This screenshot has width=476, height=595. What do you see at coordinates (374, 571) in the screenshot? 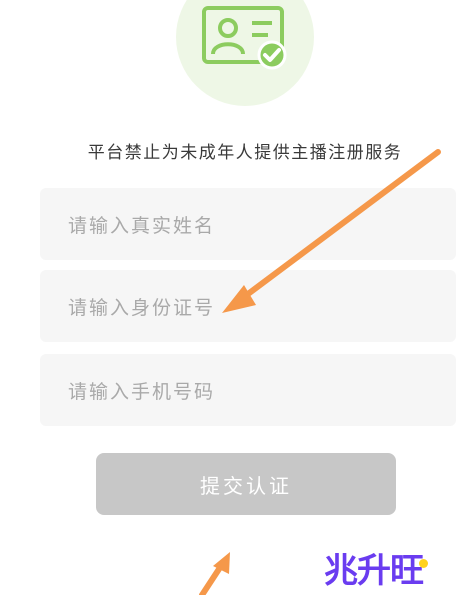
I see `watermark-logo: 兆升旺` at bounding box center [374, 571].